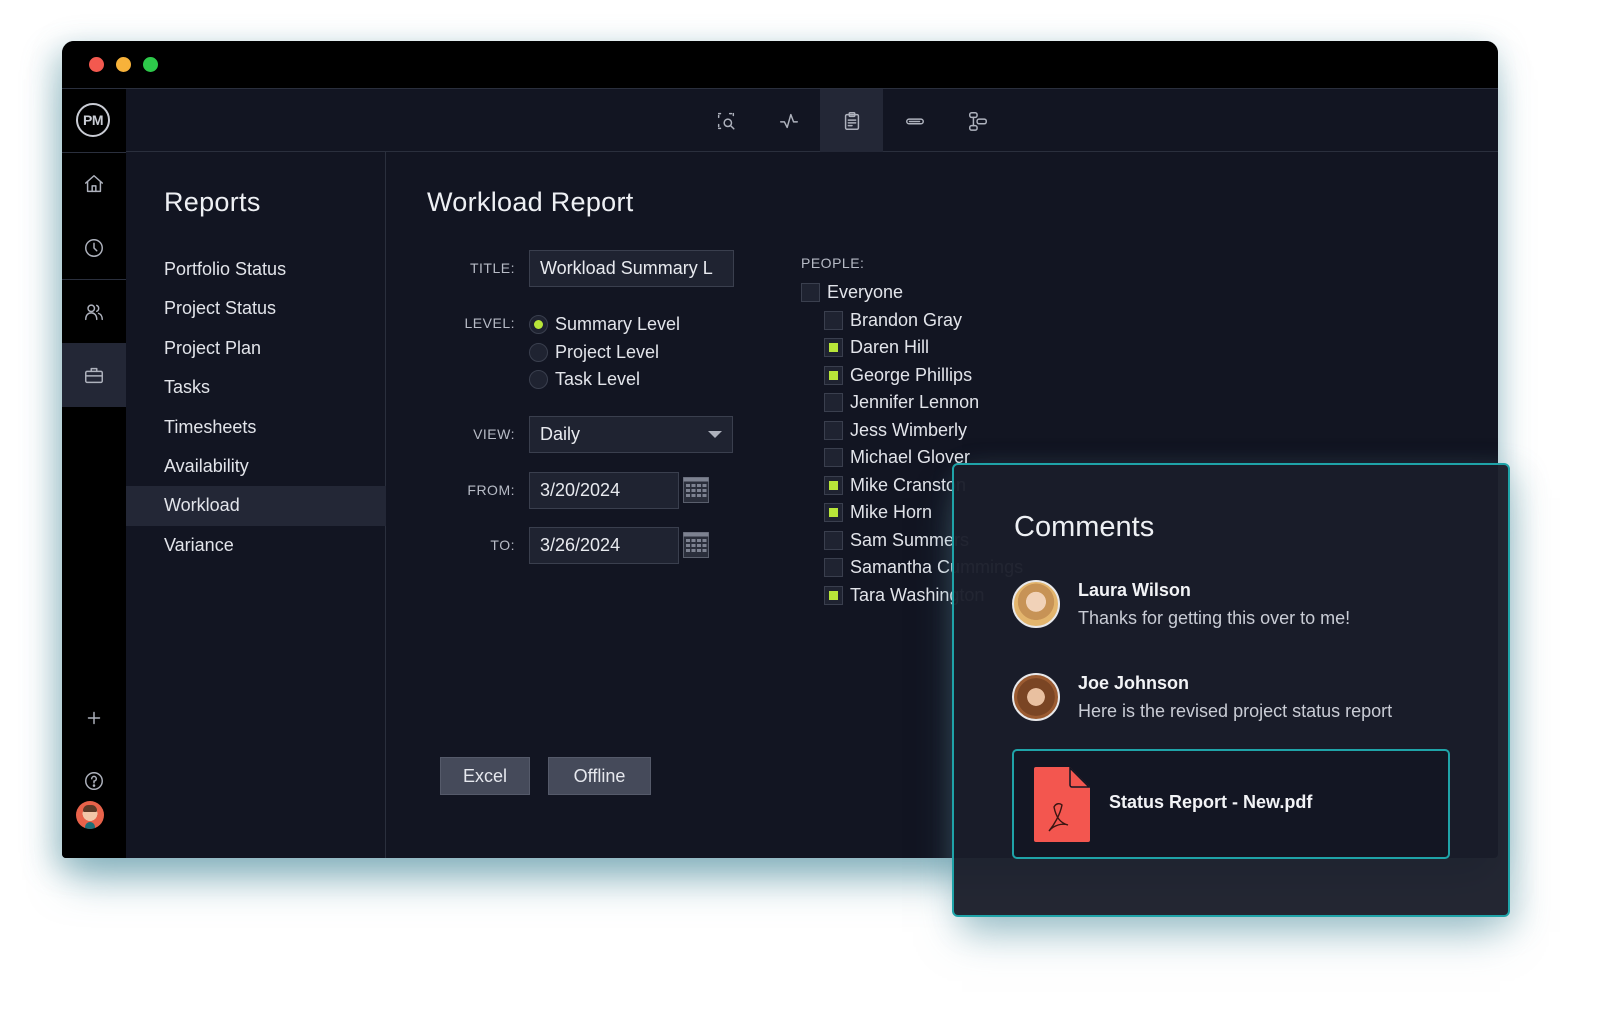 The height and width of the screenshot is (1025, 1617). I want to click on tool-dashboard, so click(788, 120).